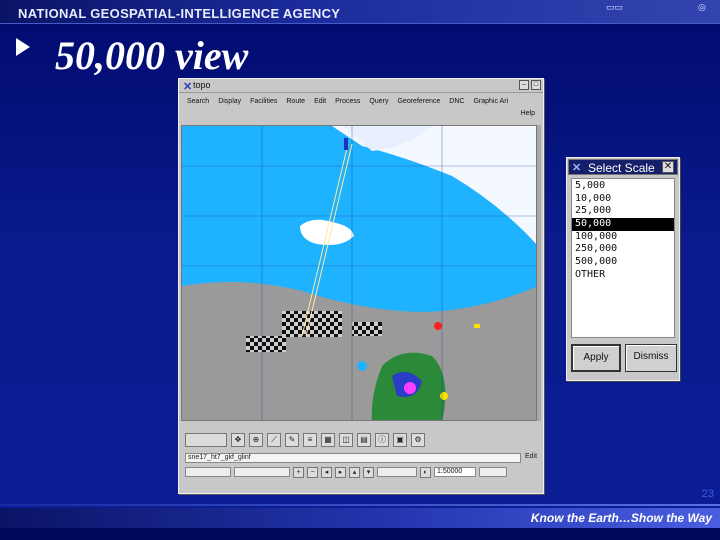 Image resolution: width=720 pixels, height=540 pixels. What do you see at coordinates (623, 249) in the screenshot?
I see `scale-option: 250,000` at bounding box center [623, 249].